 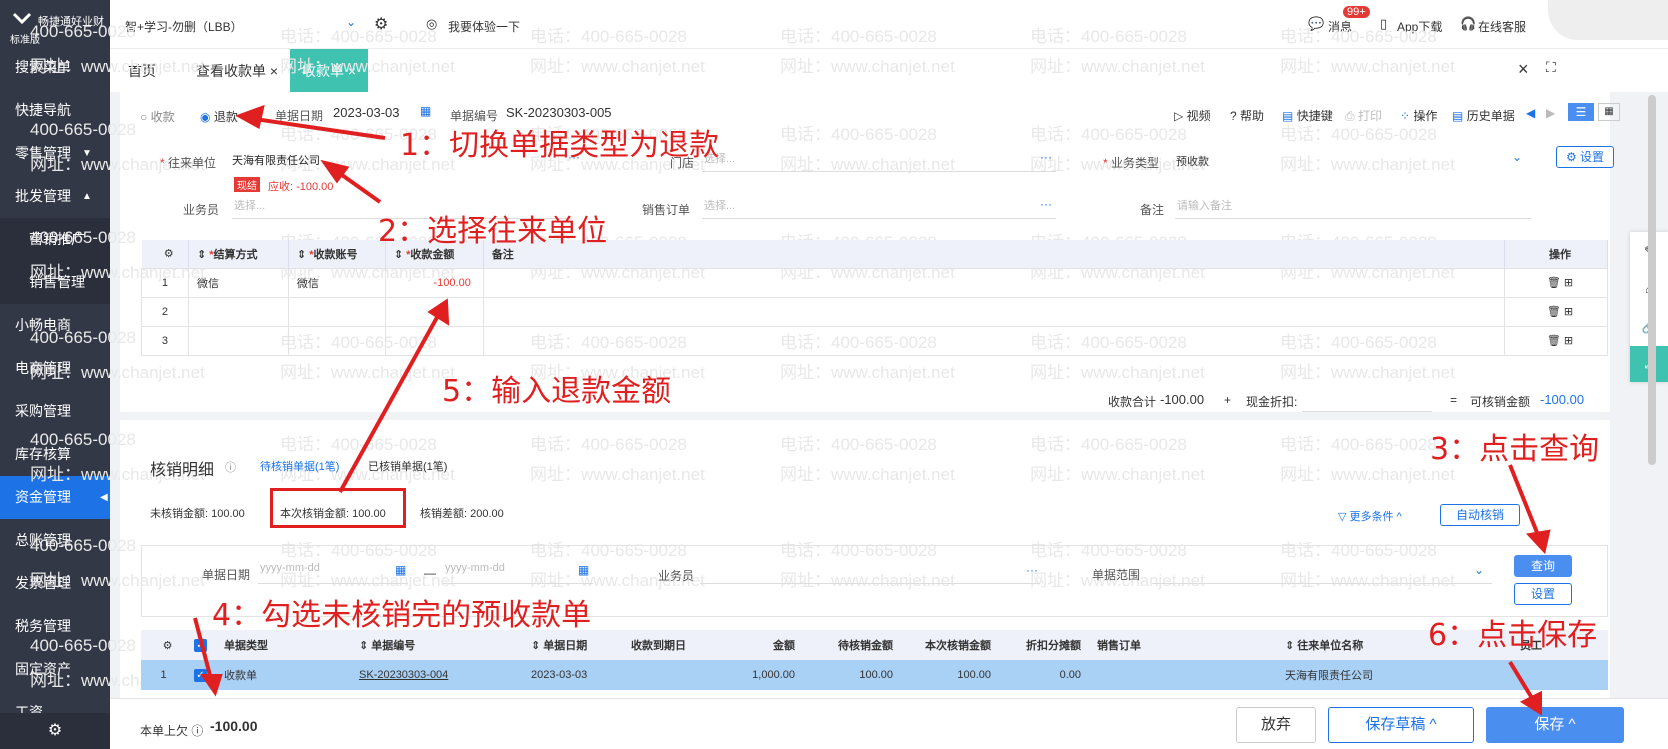 What do you see at coordinates (1513, 635) in the screenshot?
I see `annotation-6: 6：点击保存` at bounding box center [1513, 635].